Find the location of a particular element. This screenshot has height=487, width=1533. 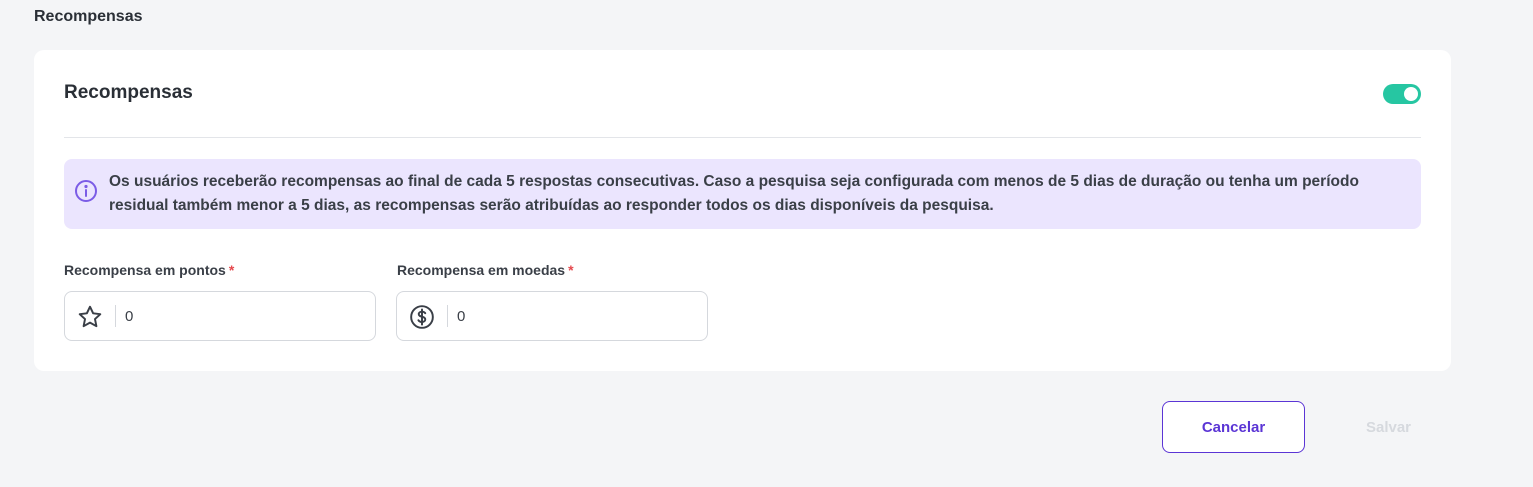

points-field-label: Recompensa em pontos * is located at coordinates (149, 270).